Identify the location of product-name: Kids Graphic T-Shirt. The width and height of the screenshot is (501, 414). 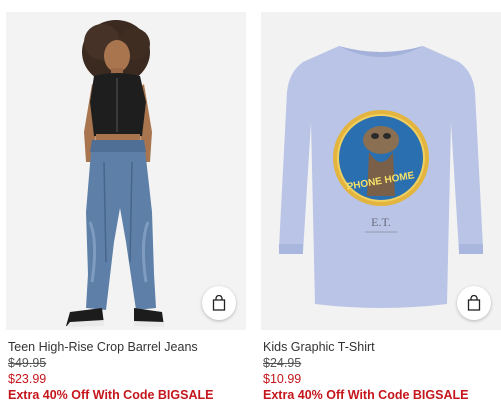
(382, 347).